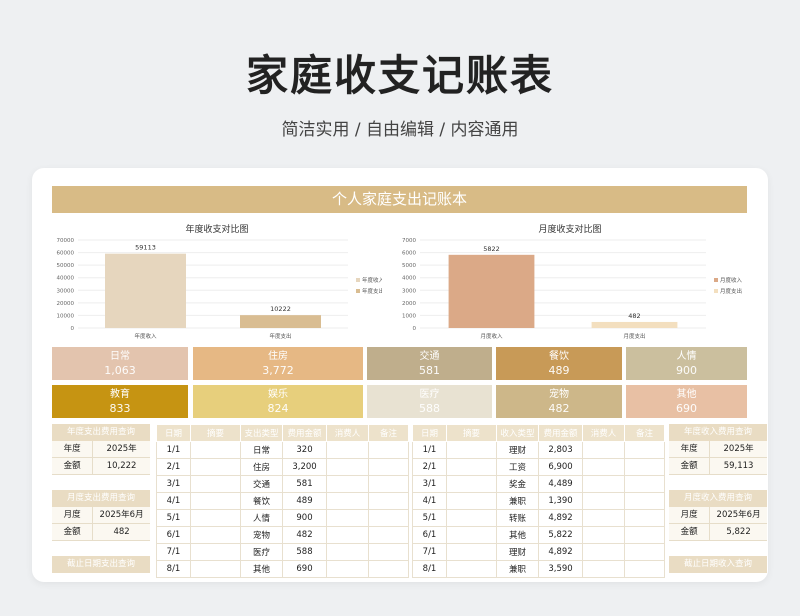 The width and height of the screenshot is (800, 616). I want to click on expense-table-cell: 320, so click(304, 450).